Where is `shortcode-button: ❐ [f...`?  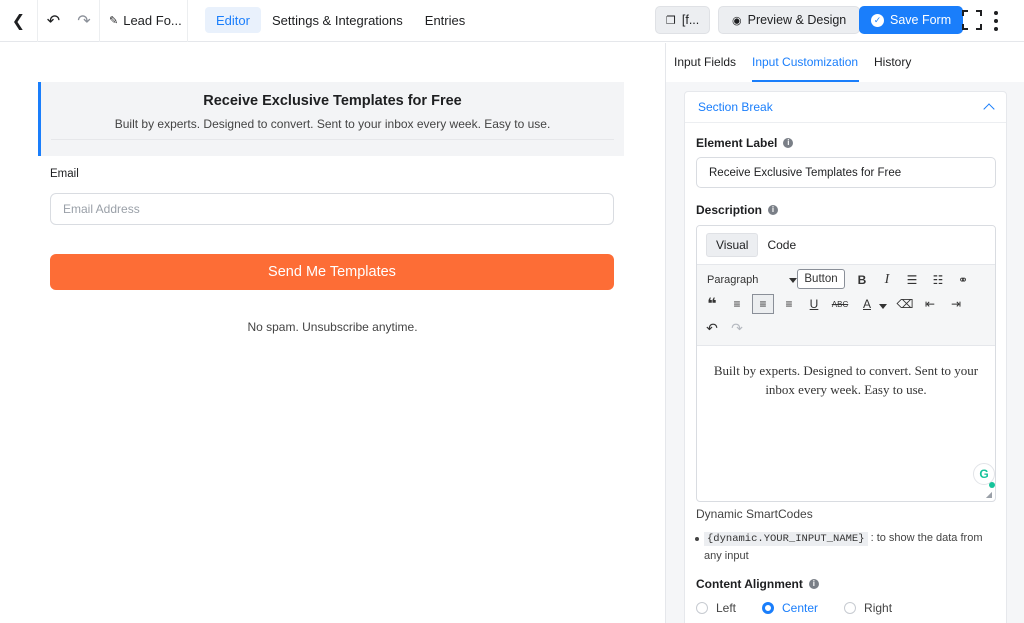 shortcode-button: ❐ [f... is located at coordinates (683, 20).